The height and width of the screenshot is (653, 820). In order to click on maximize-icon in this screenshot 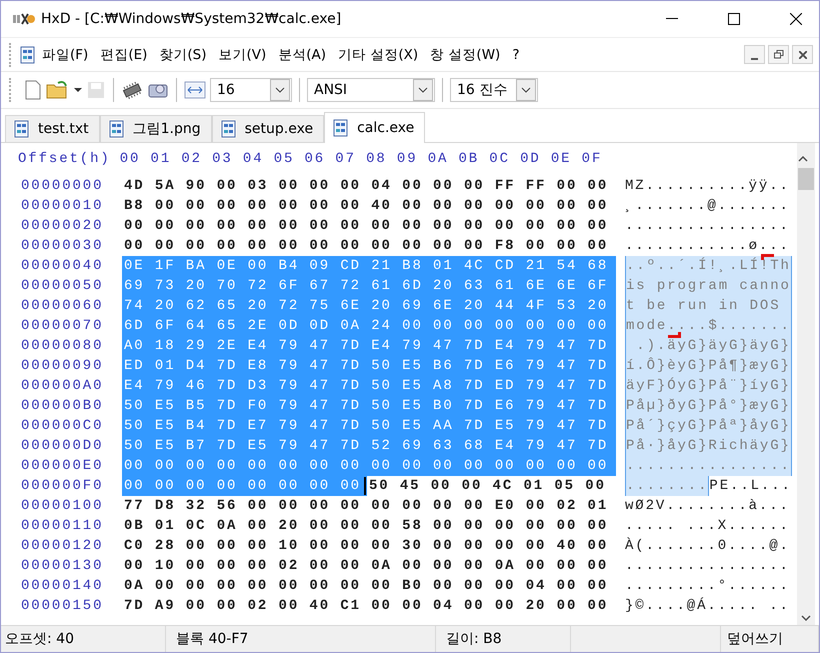, I will do `click(734, 19)`.